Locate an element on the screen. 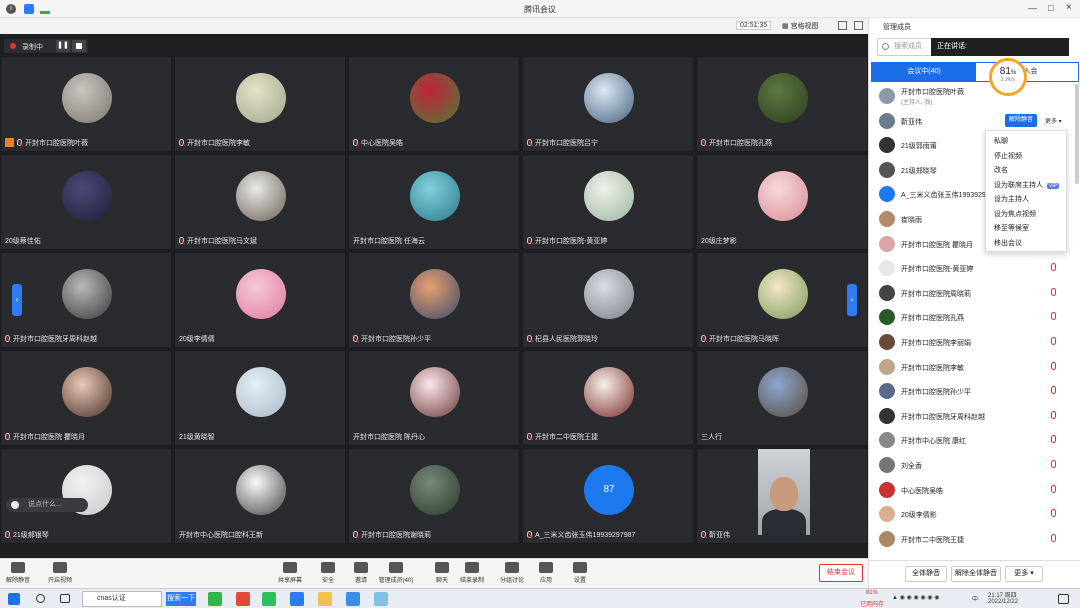 The image size is (1080, 608). taskbar-search-input: cnas认证 is located at coordinates (122, 599).